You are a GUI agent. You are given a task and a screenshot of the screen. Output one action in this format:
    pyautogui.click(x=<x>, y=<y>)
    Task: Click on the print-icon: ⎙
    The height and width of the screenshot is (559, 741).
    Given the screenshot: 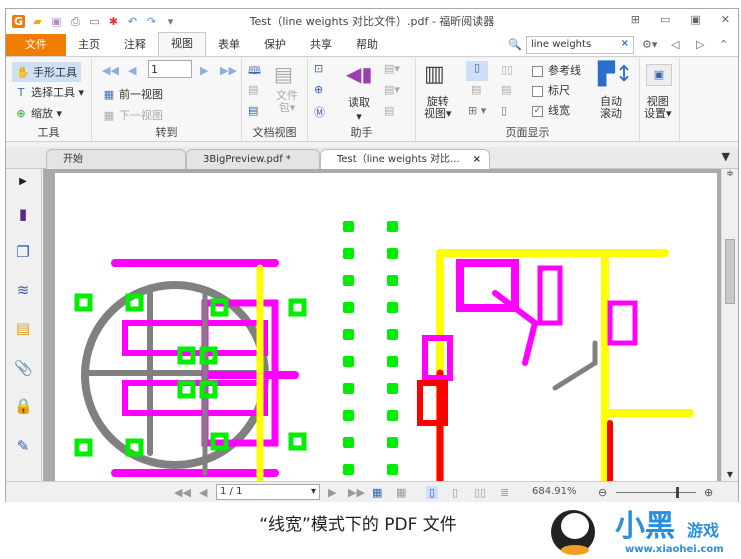 What is the action you would take?
    pyautogui.click(x=75, y=21)
    